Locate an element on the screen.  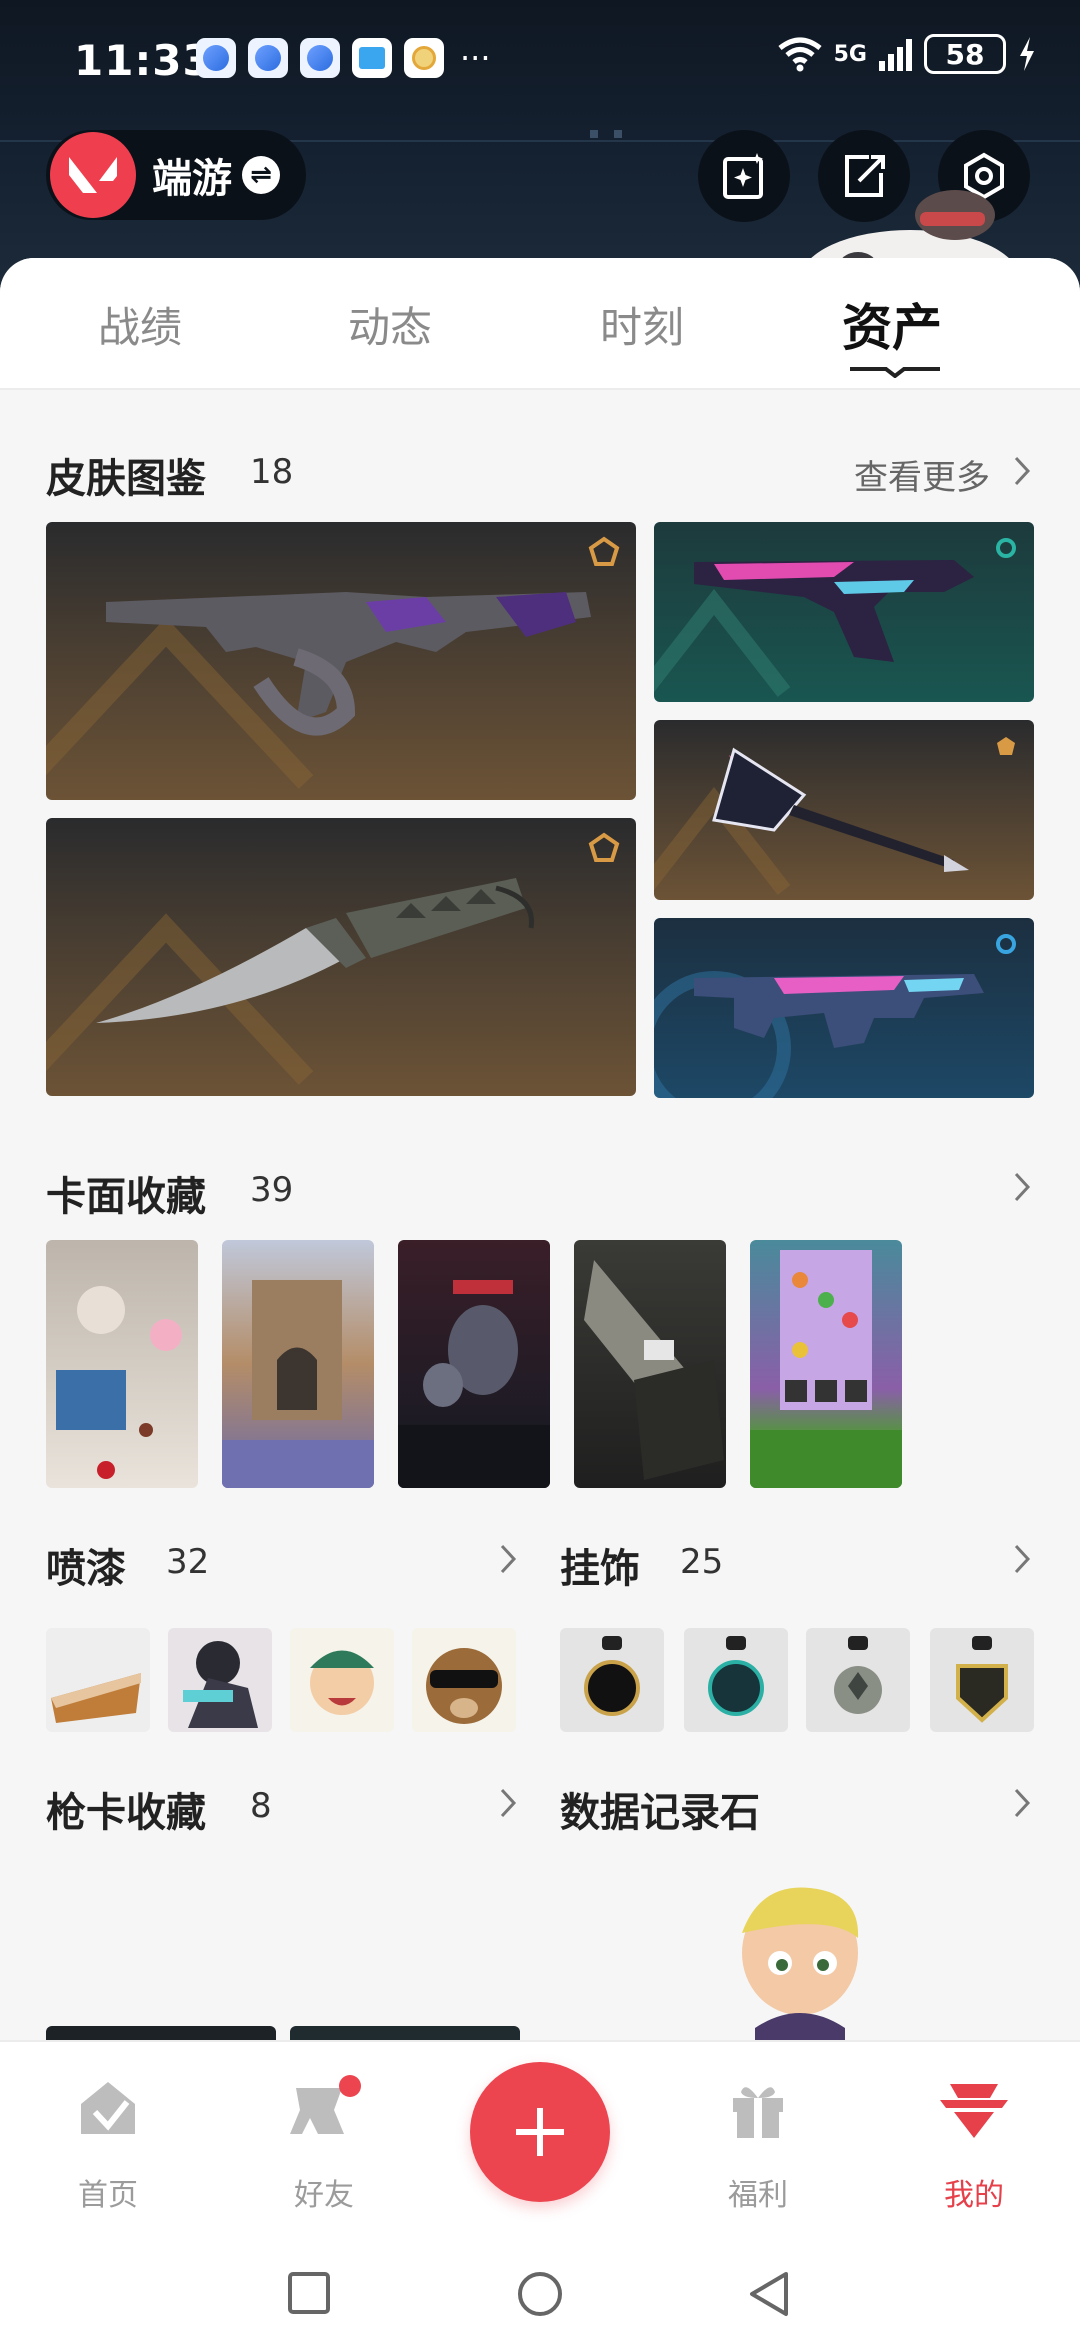
charging-icon is located at coordinates (1027, 54).